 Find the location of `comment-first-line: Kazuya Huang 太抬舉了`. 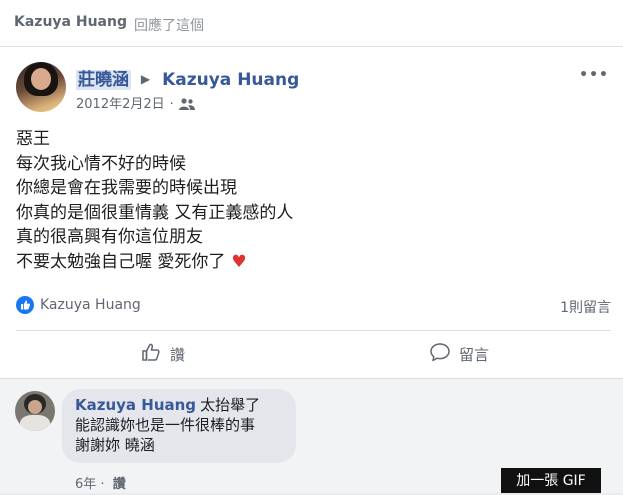

comment-first-line: Kazuya Huang 太抬舉了 is located at coordinates (167, 405).